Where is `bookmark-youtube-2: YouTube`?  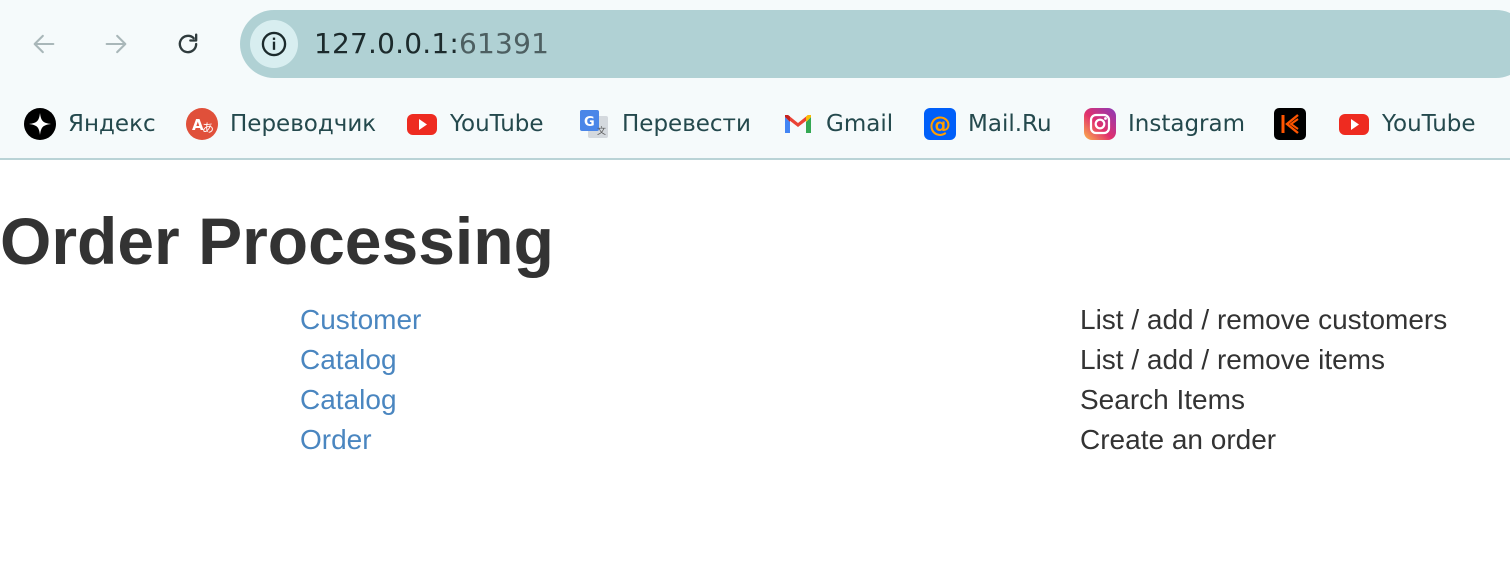 bookmark-youtube-2: YouTube is located at coordinates (1407, 124).